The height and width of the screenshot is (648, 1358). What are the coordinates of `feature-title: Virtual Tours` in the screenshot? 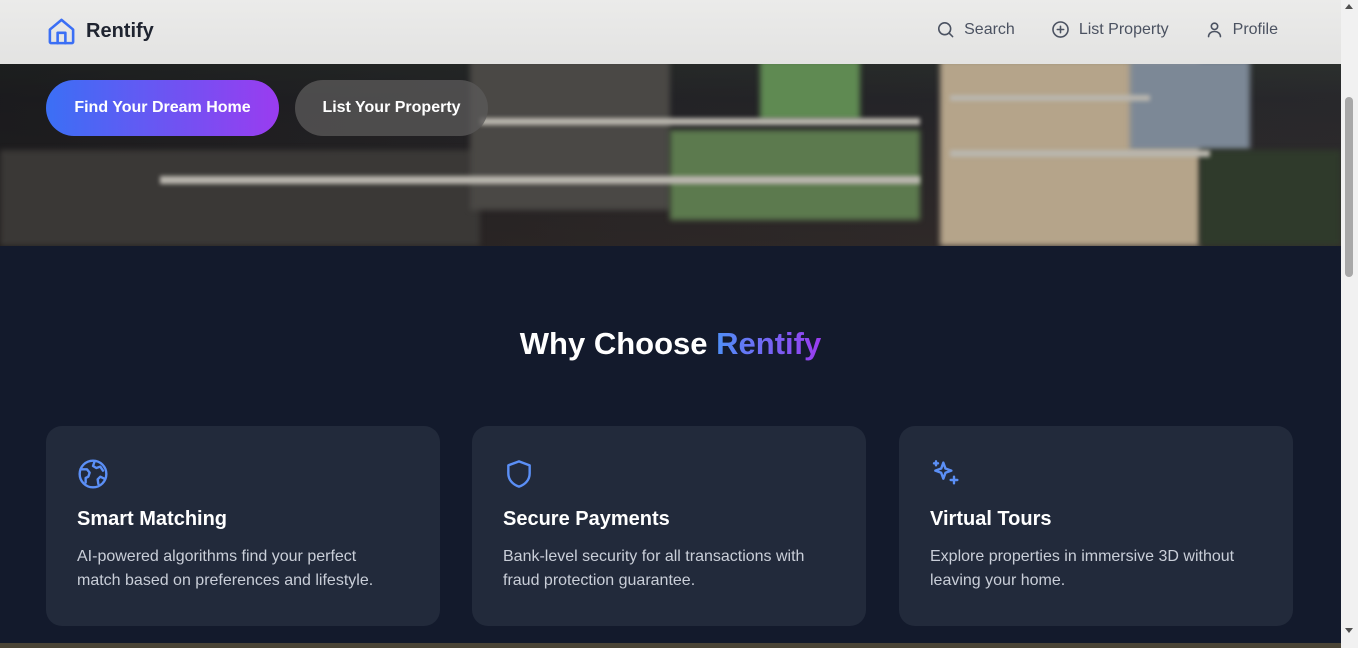 It's located at (991, 519).